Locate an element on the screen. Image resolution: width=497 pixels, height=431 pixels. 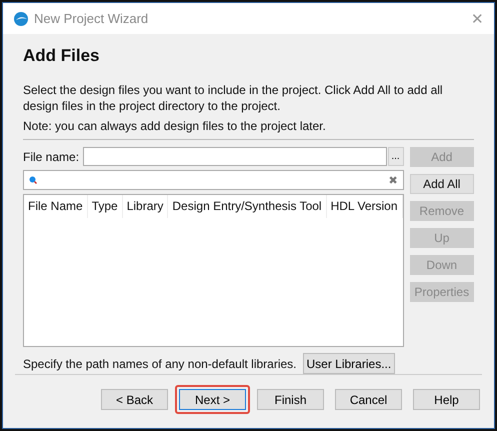
filter-field: ✖ is located at coordinates (213, 180).